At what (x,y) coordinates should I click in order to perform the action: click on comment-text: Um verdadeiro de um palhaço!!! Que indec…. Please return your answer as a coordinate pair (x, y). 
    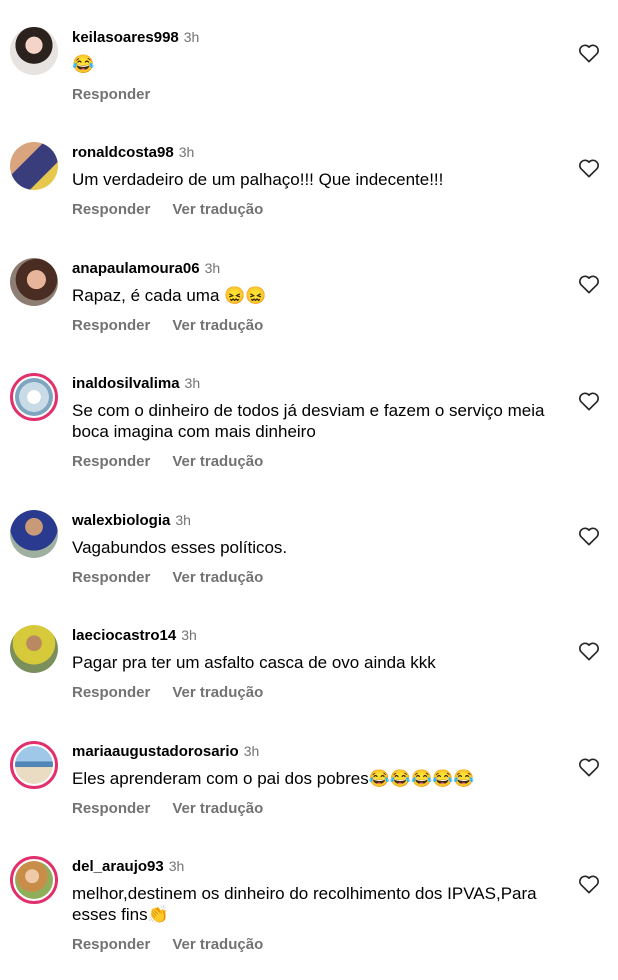
    Looking at the image, I should click on (258, 179).